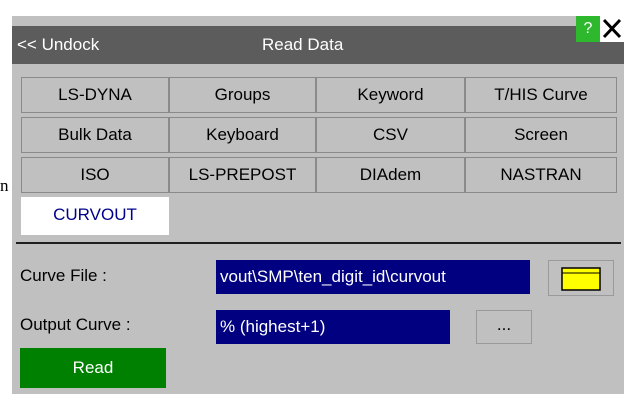 Image resolution: width=627 pixels, height=394 pixels. Describe the element at coordinates (95, 135) in the screenshot. I see `tab-bulk-data: Bulk Data` at that location.